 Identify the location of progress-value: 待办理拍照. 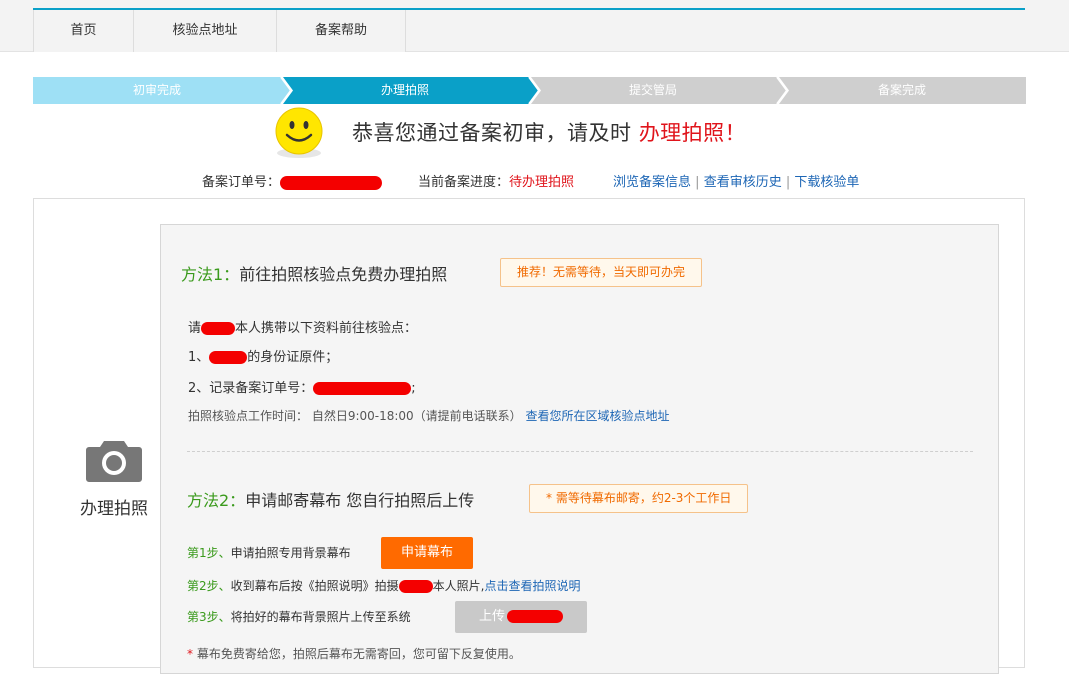
(542, 182).